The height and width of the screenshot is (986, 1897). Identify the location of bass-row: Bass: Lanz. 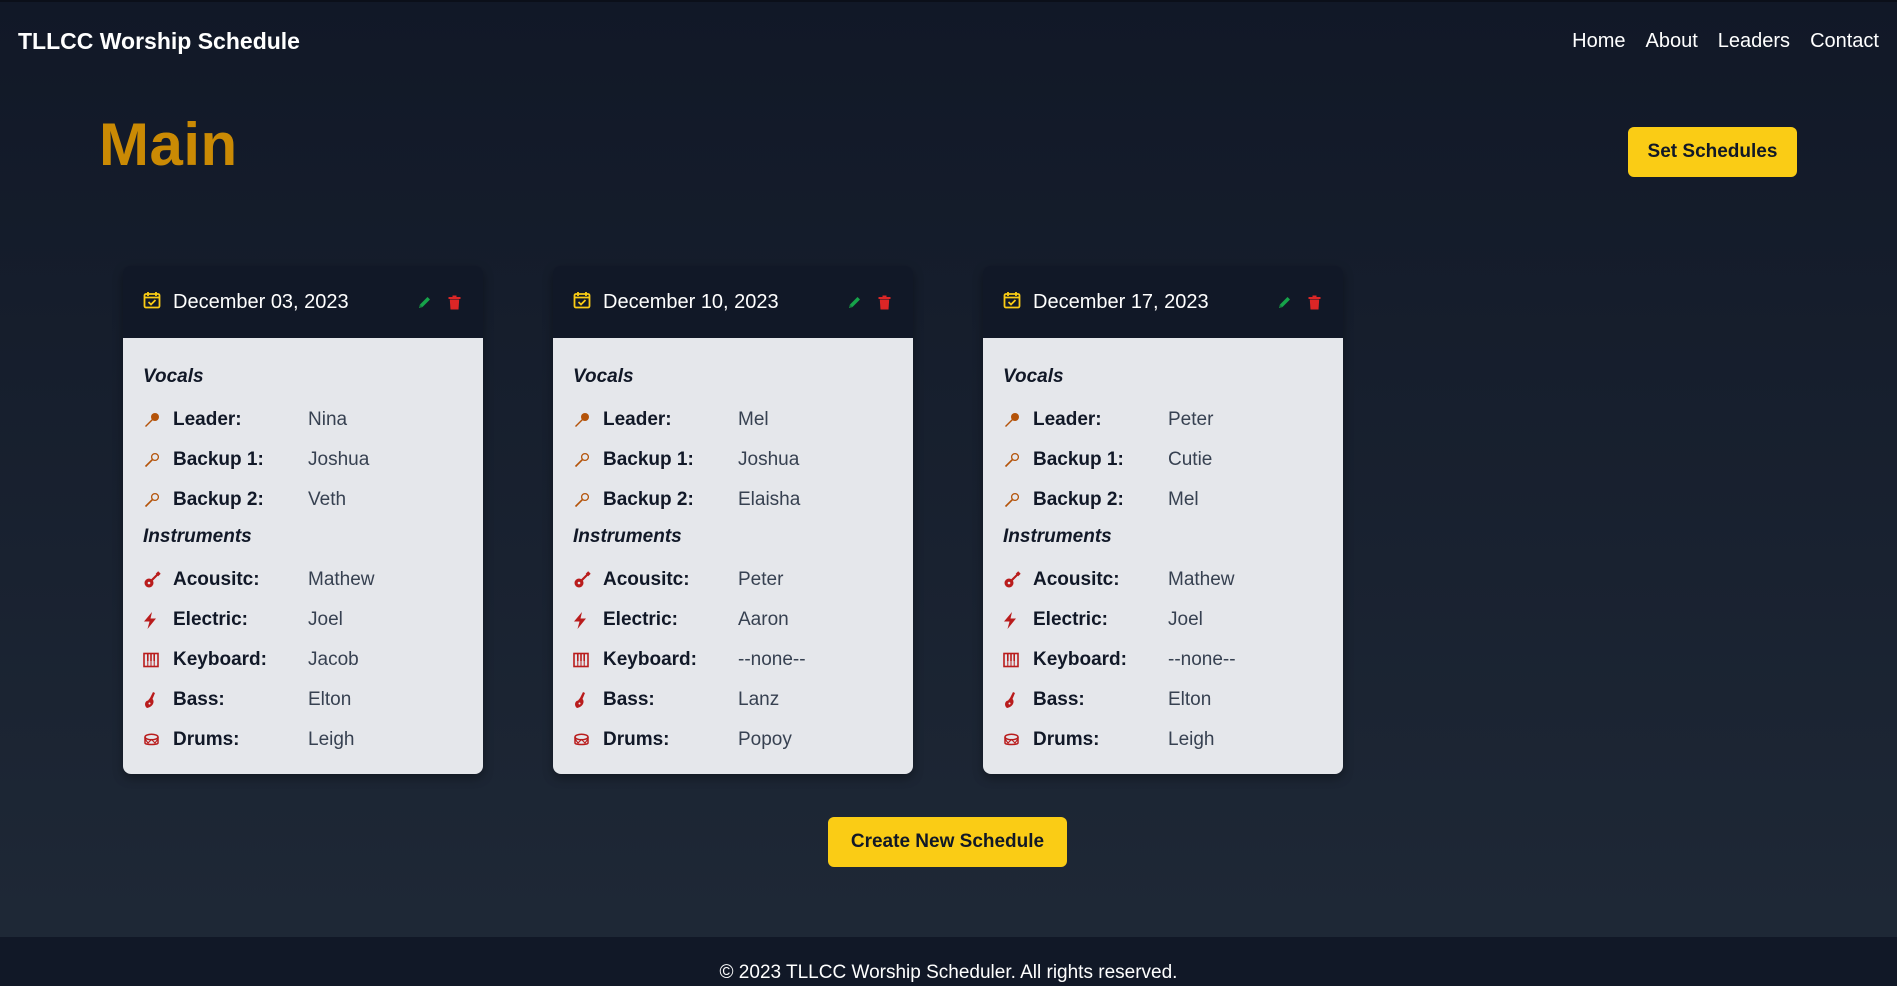
(733, 700).